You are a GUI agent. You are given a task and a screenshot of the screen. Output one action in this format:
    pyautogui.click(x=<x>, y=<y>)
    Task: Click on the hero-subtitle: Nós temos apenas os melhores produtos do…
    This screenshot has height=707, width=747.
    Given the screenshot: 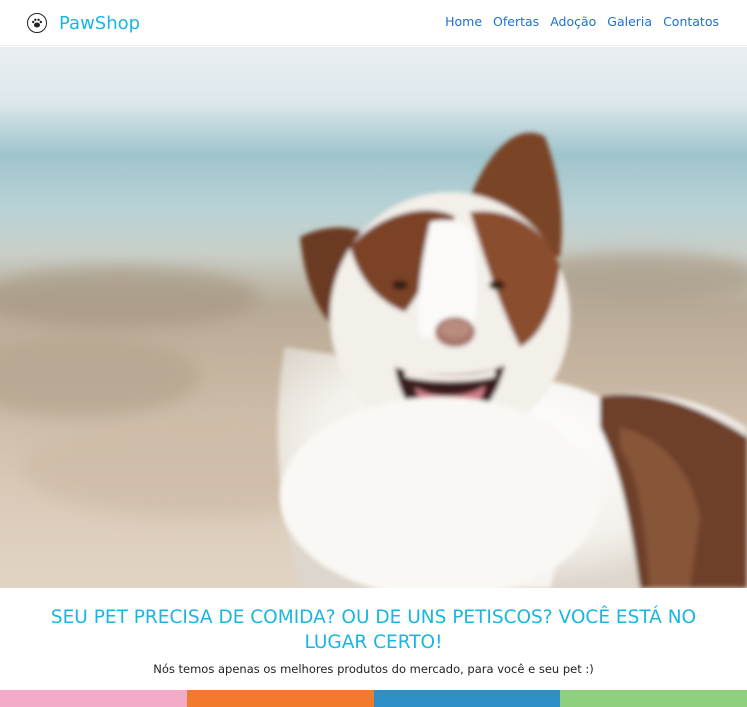 What is the action you would take?
    pyautogui.click(x=373, y=669)
    